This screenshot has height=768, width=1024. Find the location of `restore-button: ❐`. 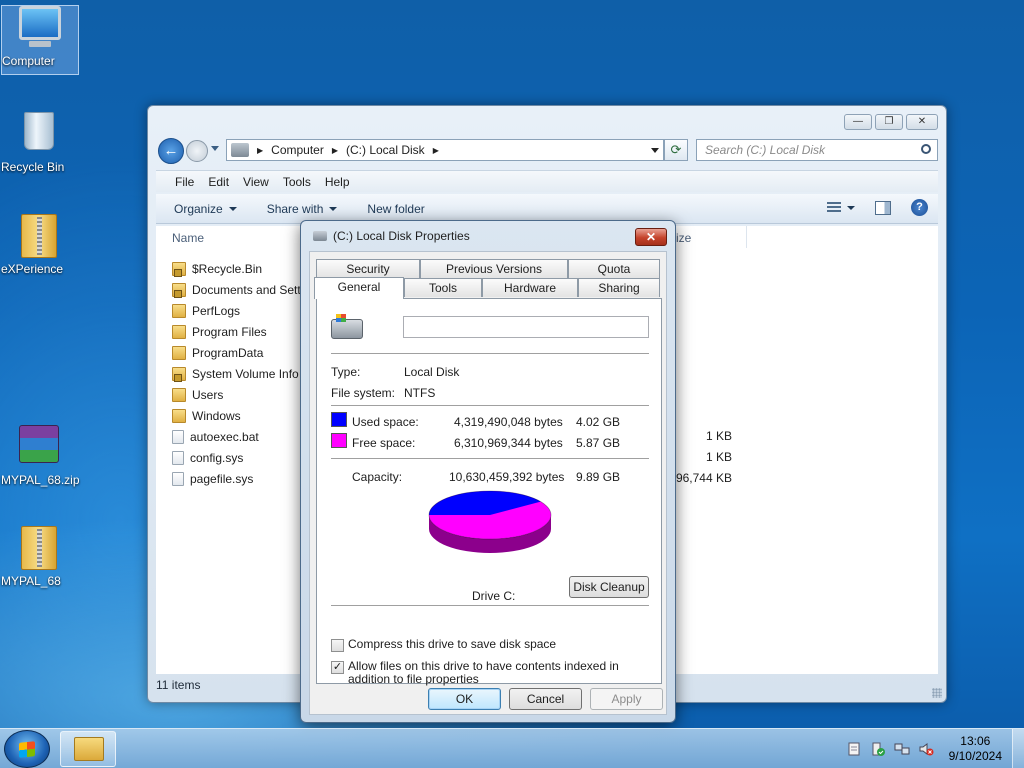

restore-button: ❐ is located at coordinates (889, 122).